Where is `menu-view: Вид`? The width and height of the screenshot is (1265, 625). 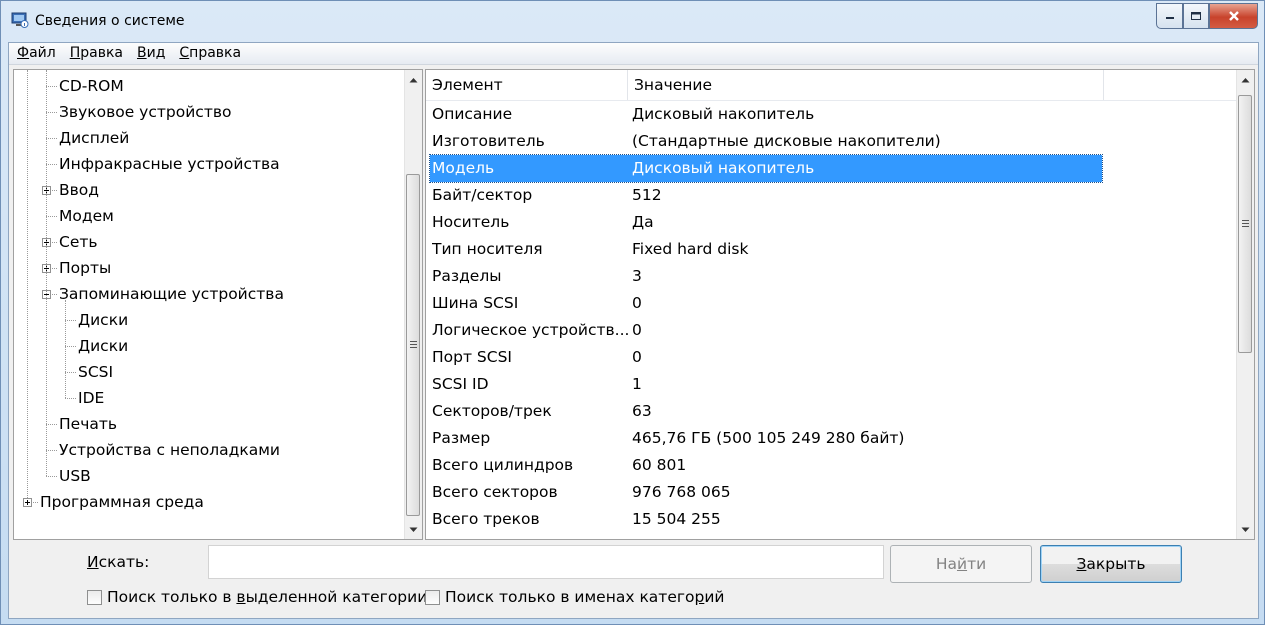 menu-view: Вид is located at coordinates (151, 53).